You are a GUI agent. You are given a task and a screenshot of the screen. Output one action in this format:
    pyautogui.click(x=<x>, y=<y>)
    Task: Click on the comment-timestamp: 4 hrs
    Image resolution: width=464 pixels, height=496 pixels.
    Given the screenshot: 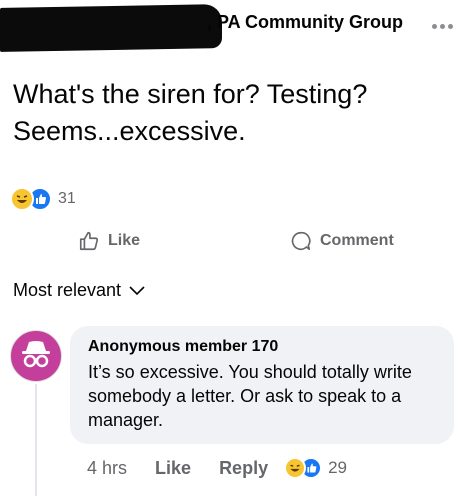 What is the action you would take?
    pyautogui.click(x=107, y=468)
    